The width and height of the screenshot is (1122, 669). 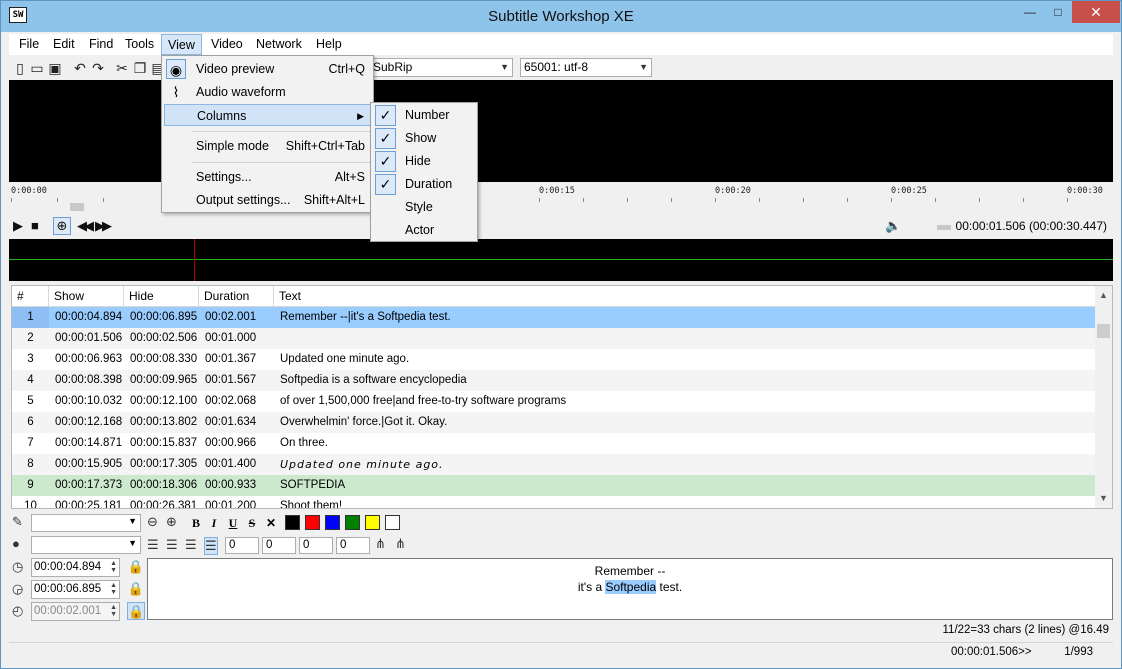 I want to click on cell-text: Updated one minute ago., so click(x=362, y=464).